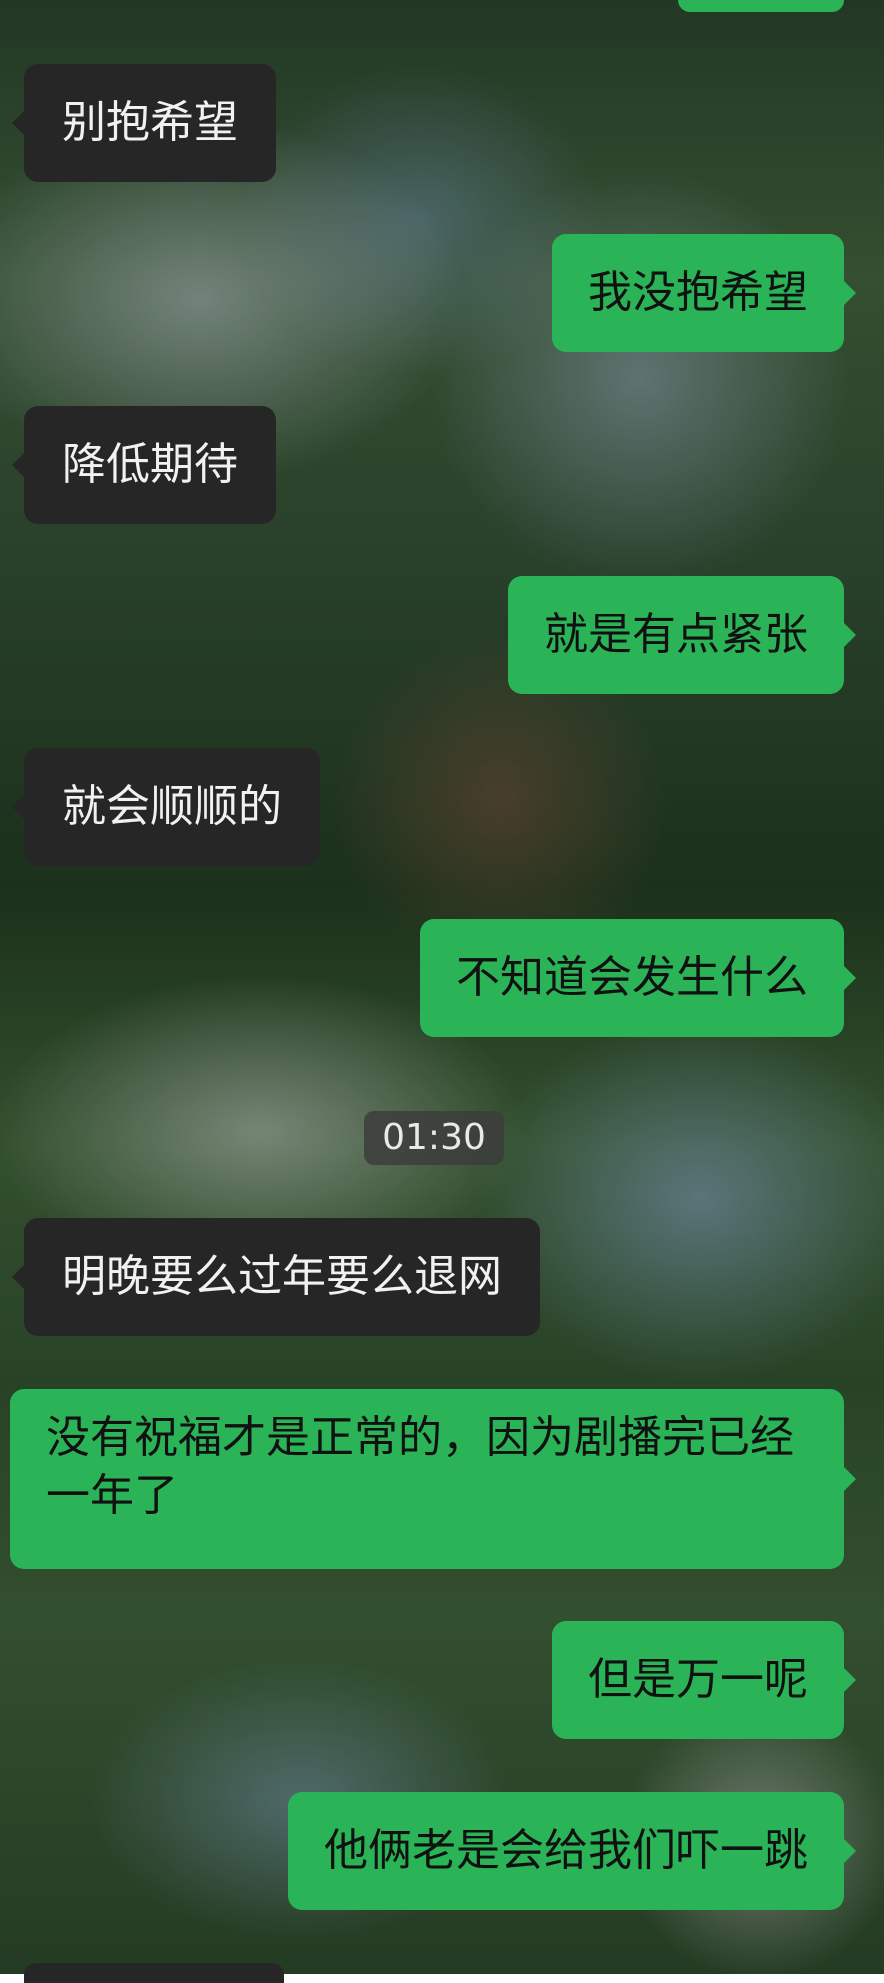  I want to click on outgoing-message-bubble: 我没抱希望, so click(704, 293).